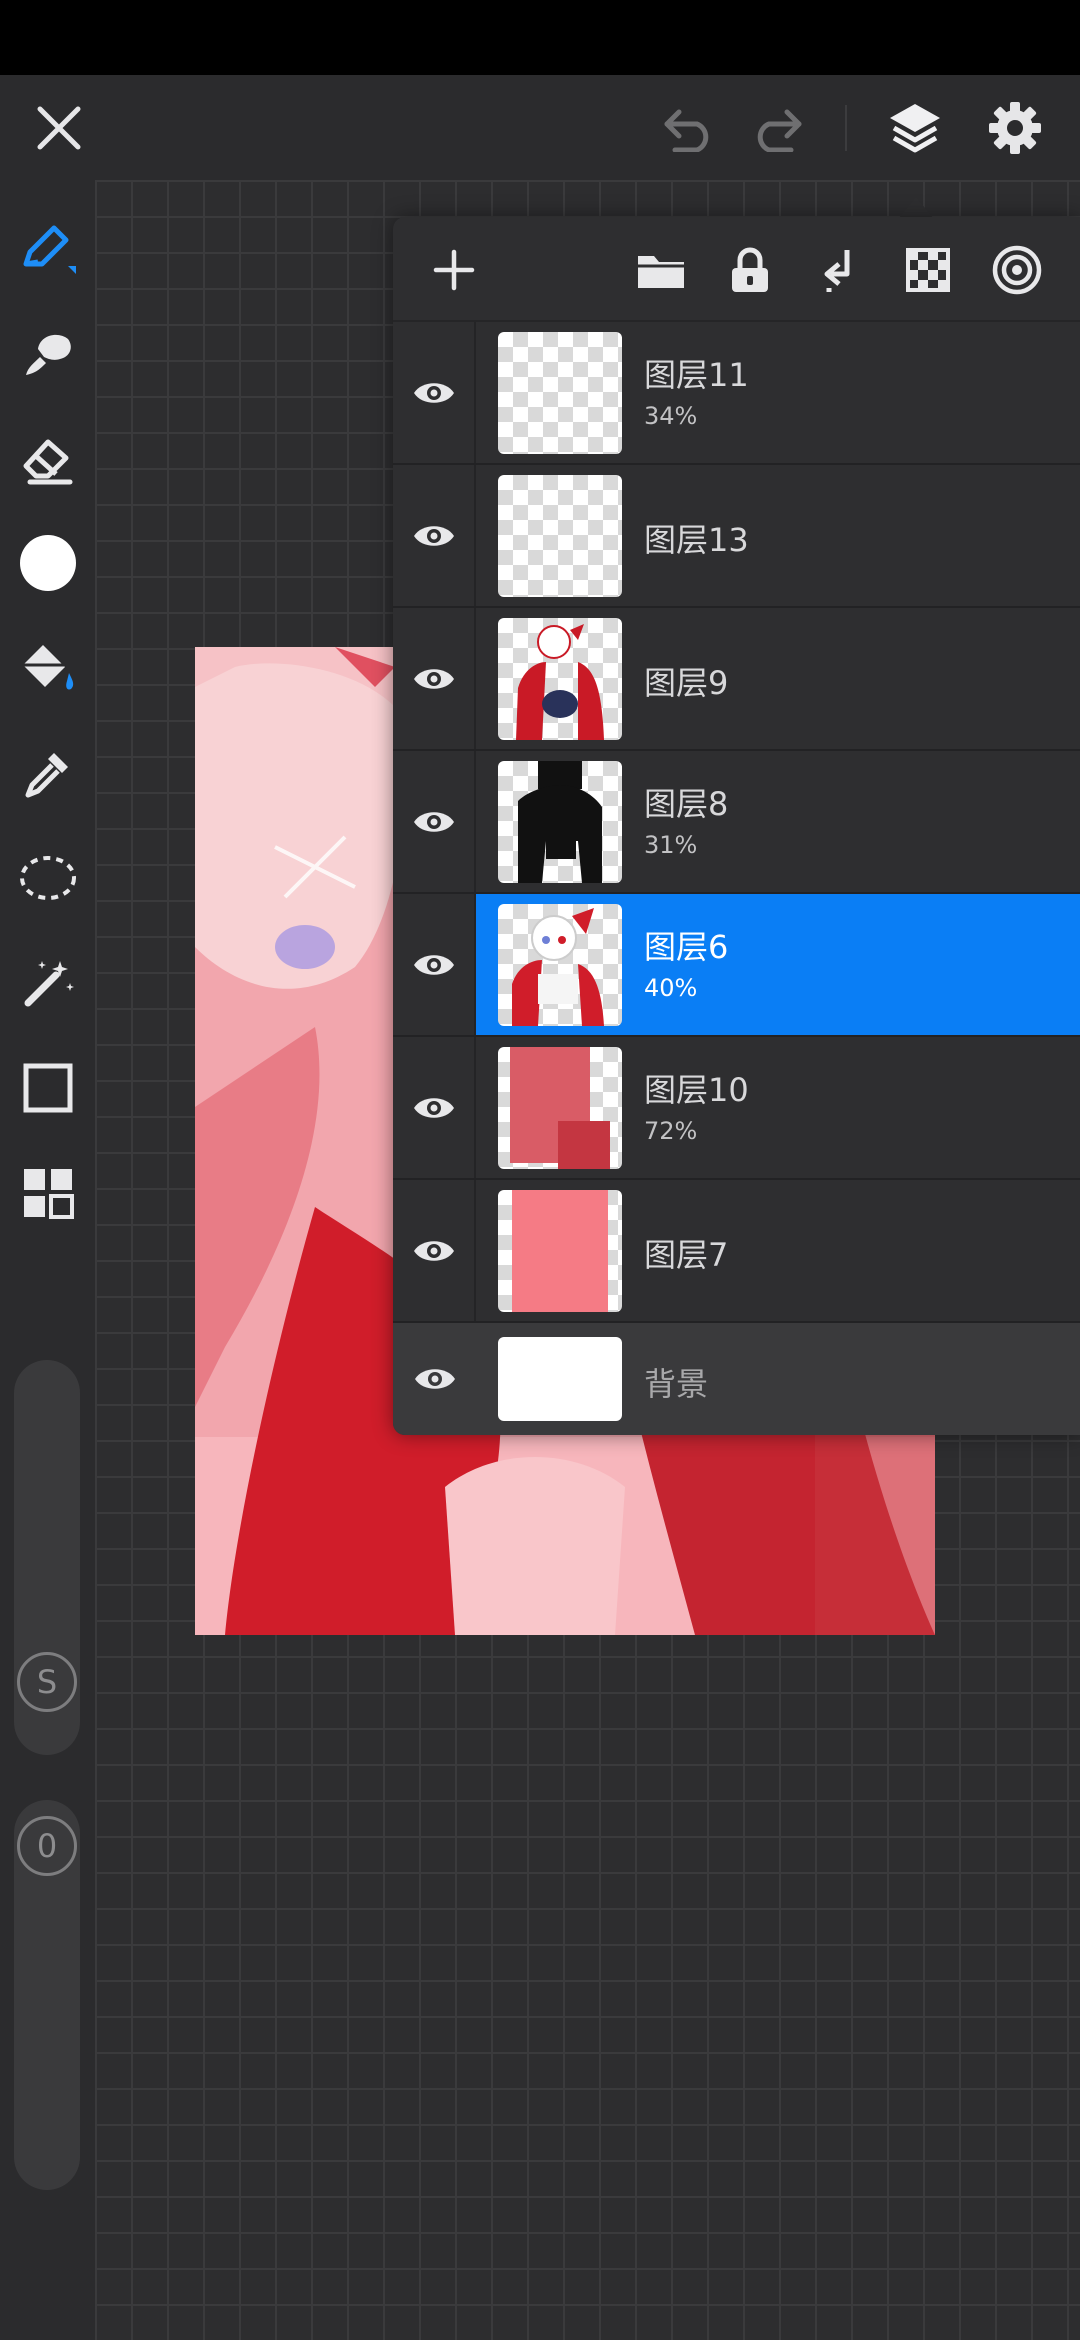 Image resolution: width=1080 pixels, height=2340 pixels. What do you see at coordinates (540, 37) in the screenshot?
I see `status-bar` at bounding box center [540, 37].